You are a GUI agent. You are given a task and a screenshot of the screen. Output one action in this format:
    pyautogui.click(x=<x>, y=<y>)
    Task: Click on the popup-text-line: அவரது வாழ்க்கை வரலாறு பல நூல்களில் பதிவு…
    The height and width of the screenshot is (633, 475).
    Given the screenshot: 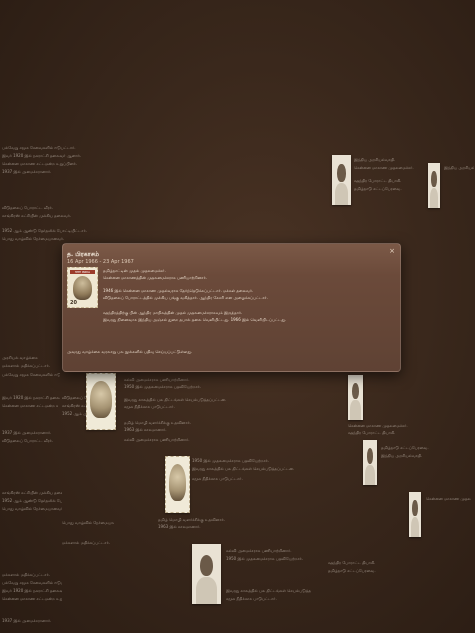 What is the action you would take?
    pyautogui.click(x=130, y=351)
    